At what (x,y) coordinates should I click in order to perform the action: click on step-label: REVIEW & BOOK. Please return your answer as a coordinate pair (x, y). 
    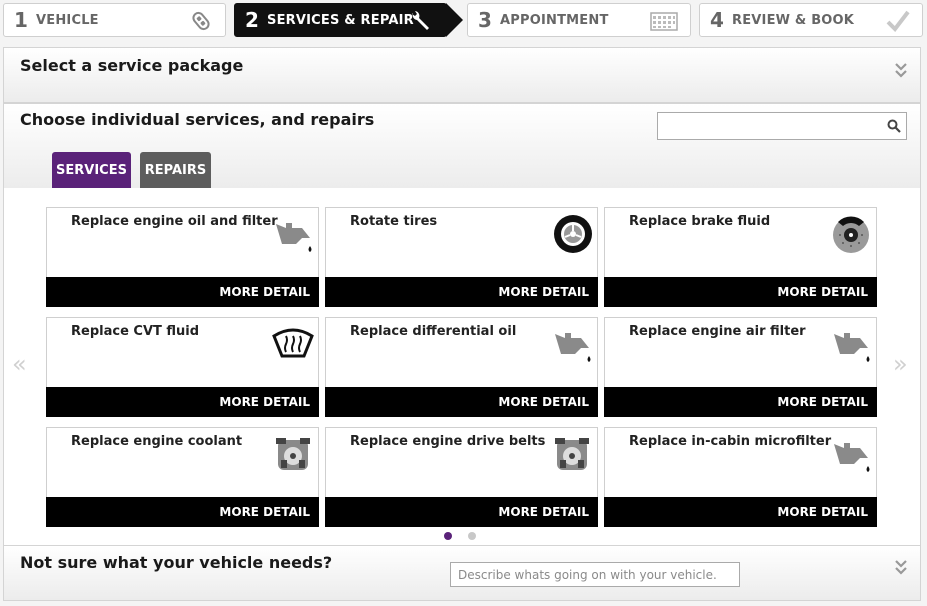
    Looking at the image, I should click on (793, 20).